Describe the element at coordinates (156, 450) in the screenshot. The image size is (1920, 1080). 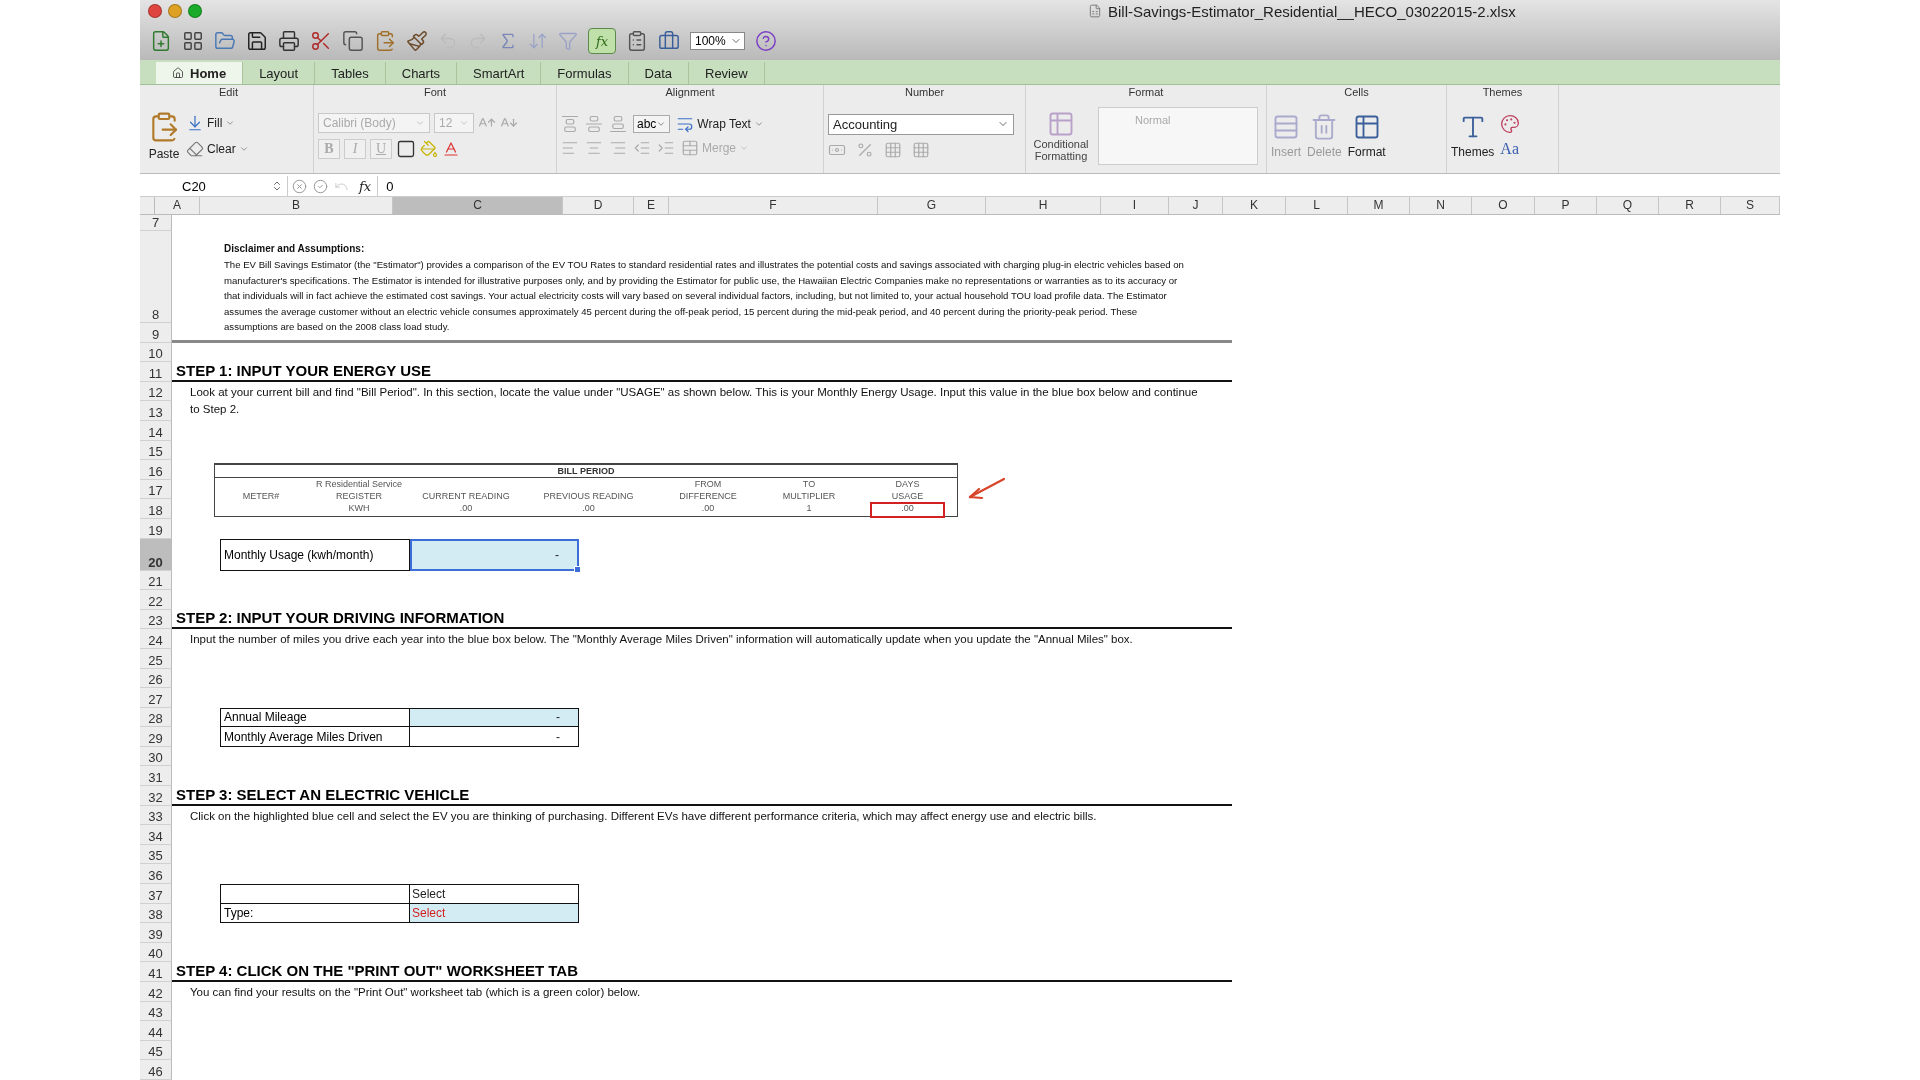
I see `row-header: 15` at that location.